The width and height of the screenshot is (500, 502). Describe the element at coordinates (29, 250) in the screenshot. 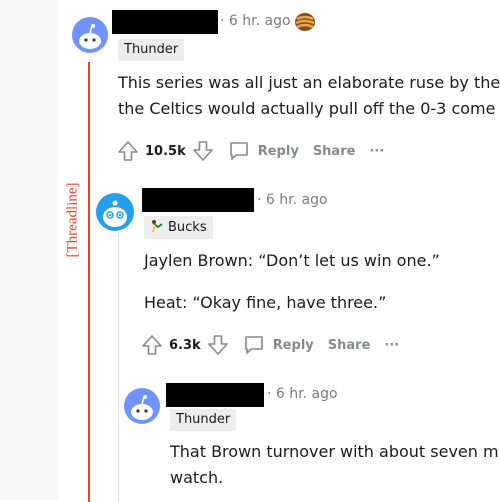

I see `left-gutter` at that location.